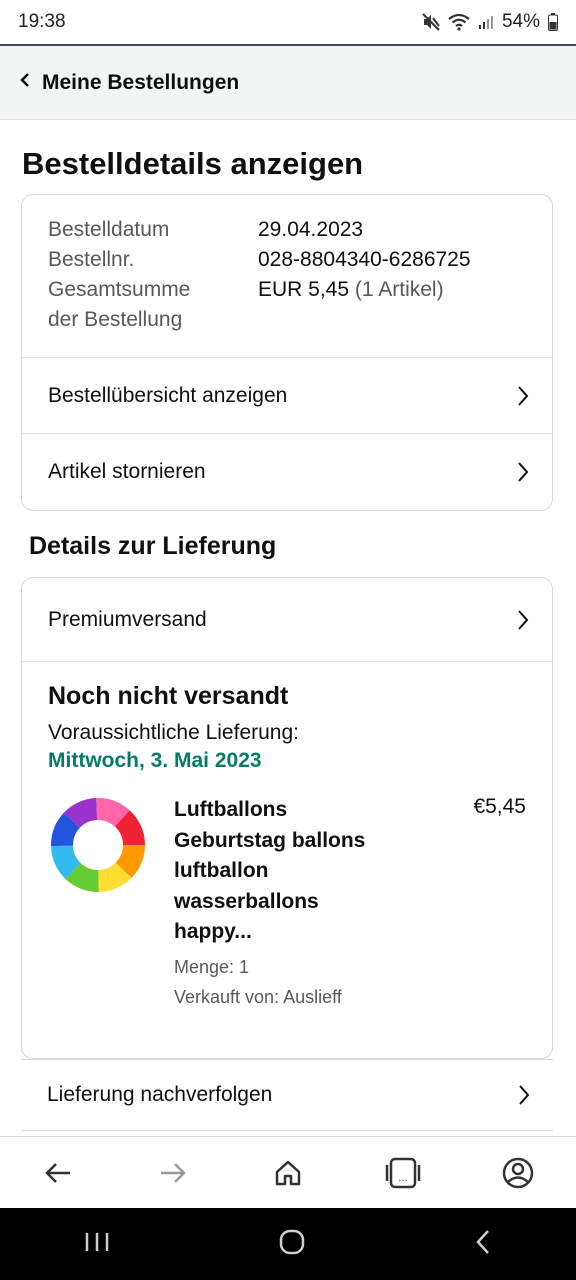 The image size is (576, 1280). I want to click on order-number-label: Bestellnr., so click(91, 259).